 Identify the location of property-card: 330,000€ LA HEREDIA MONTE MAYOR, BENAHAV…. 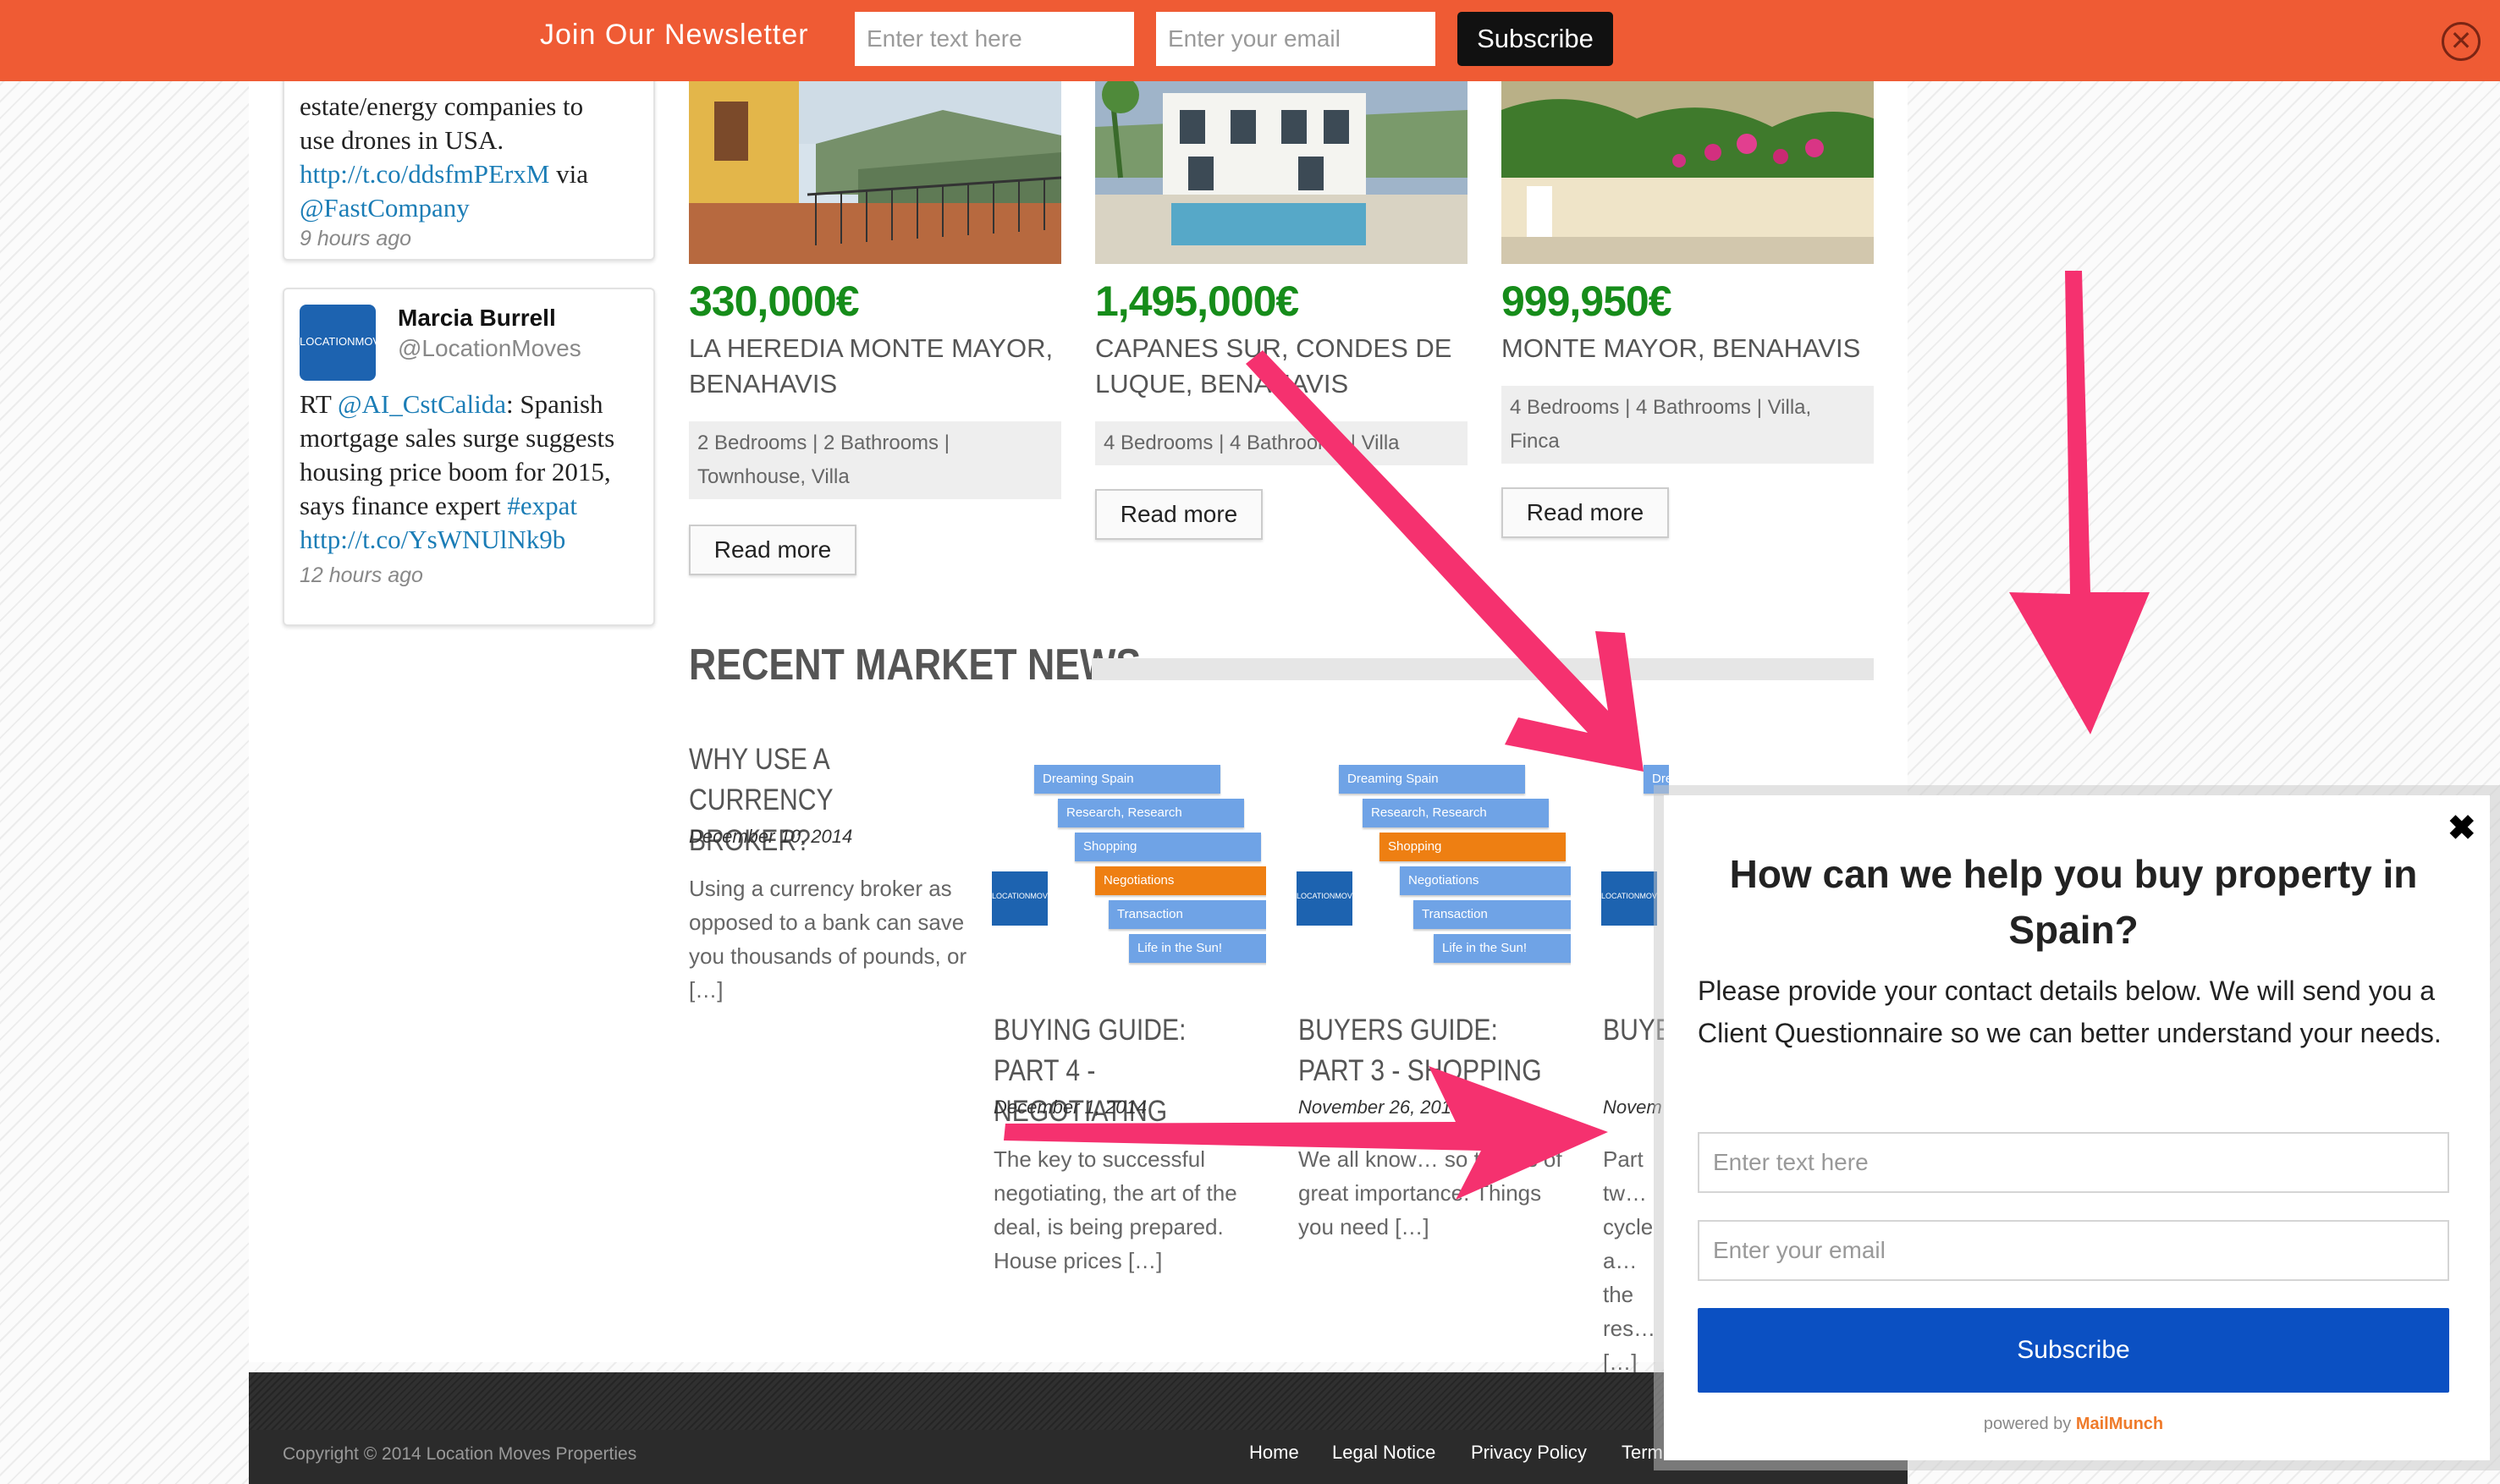
(876, 325).